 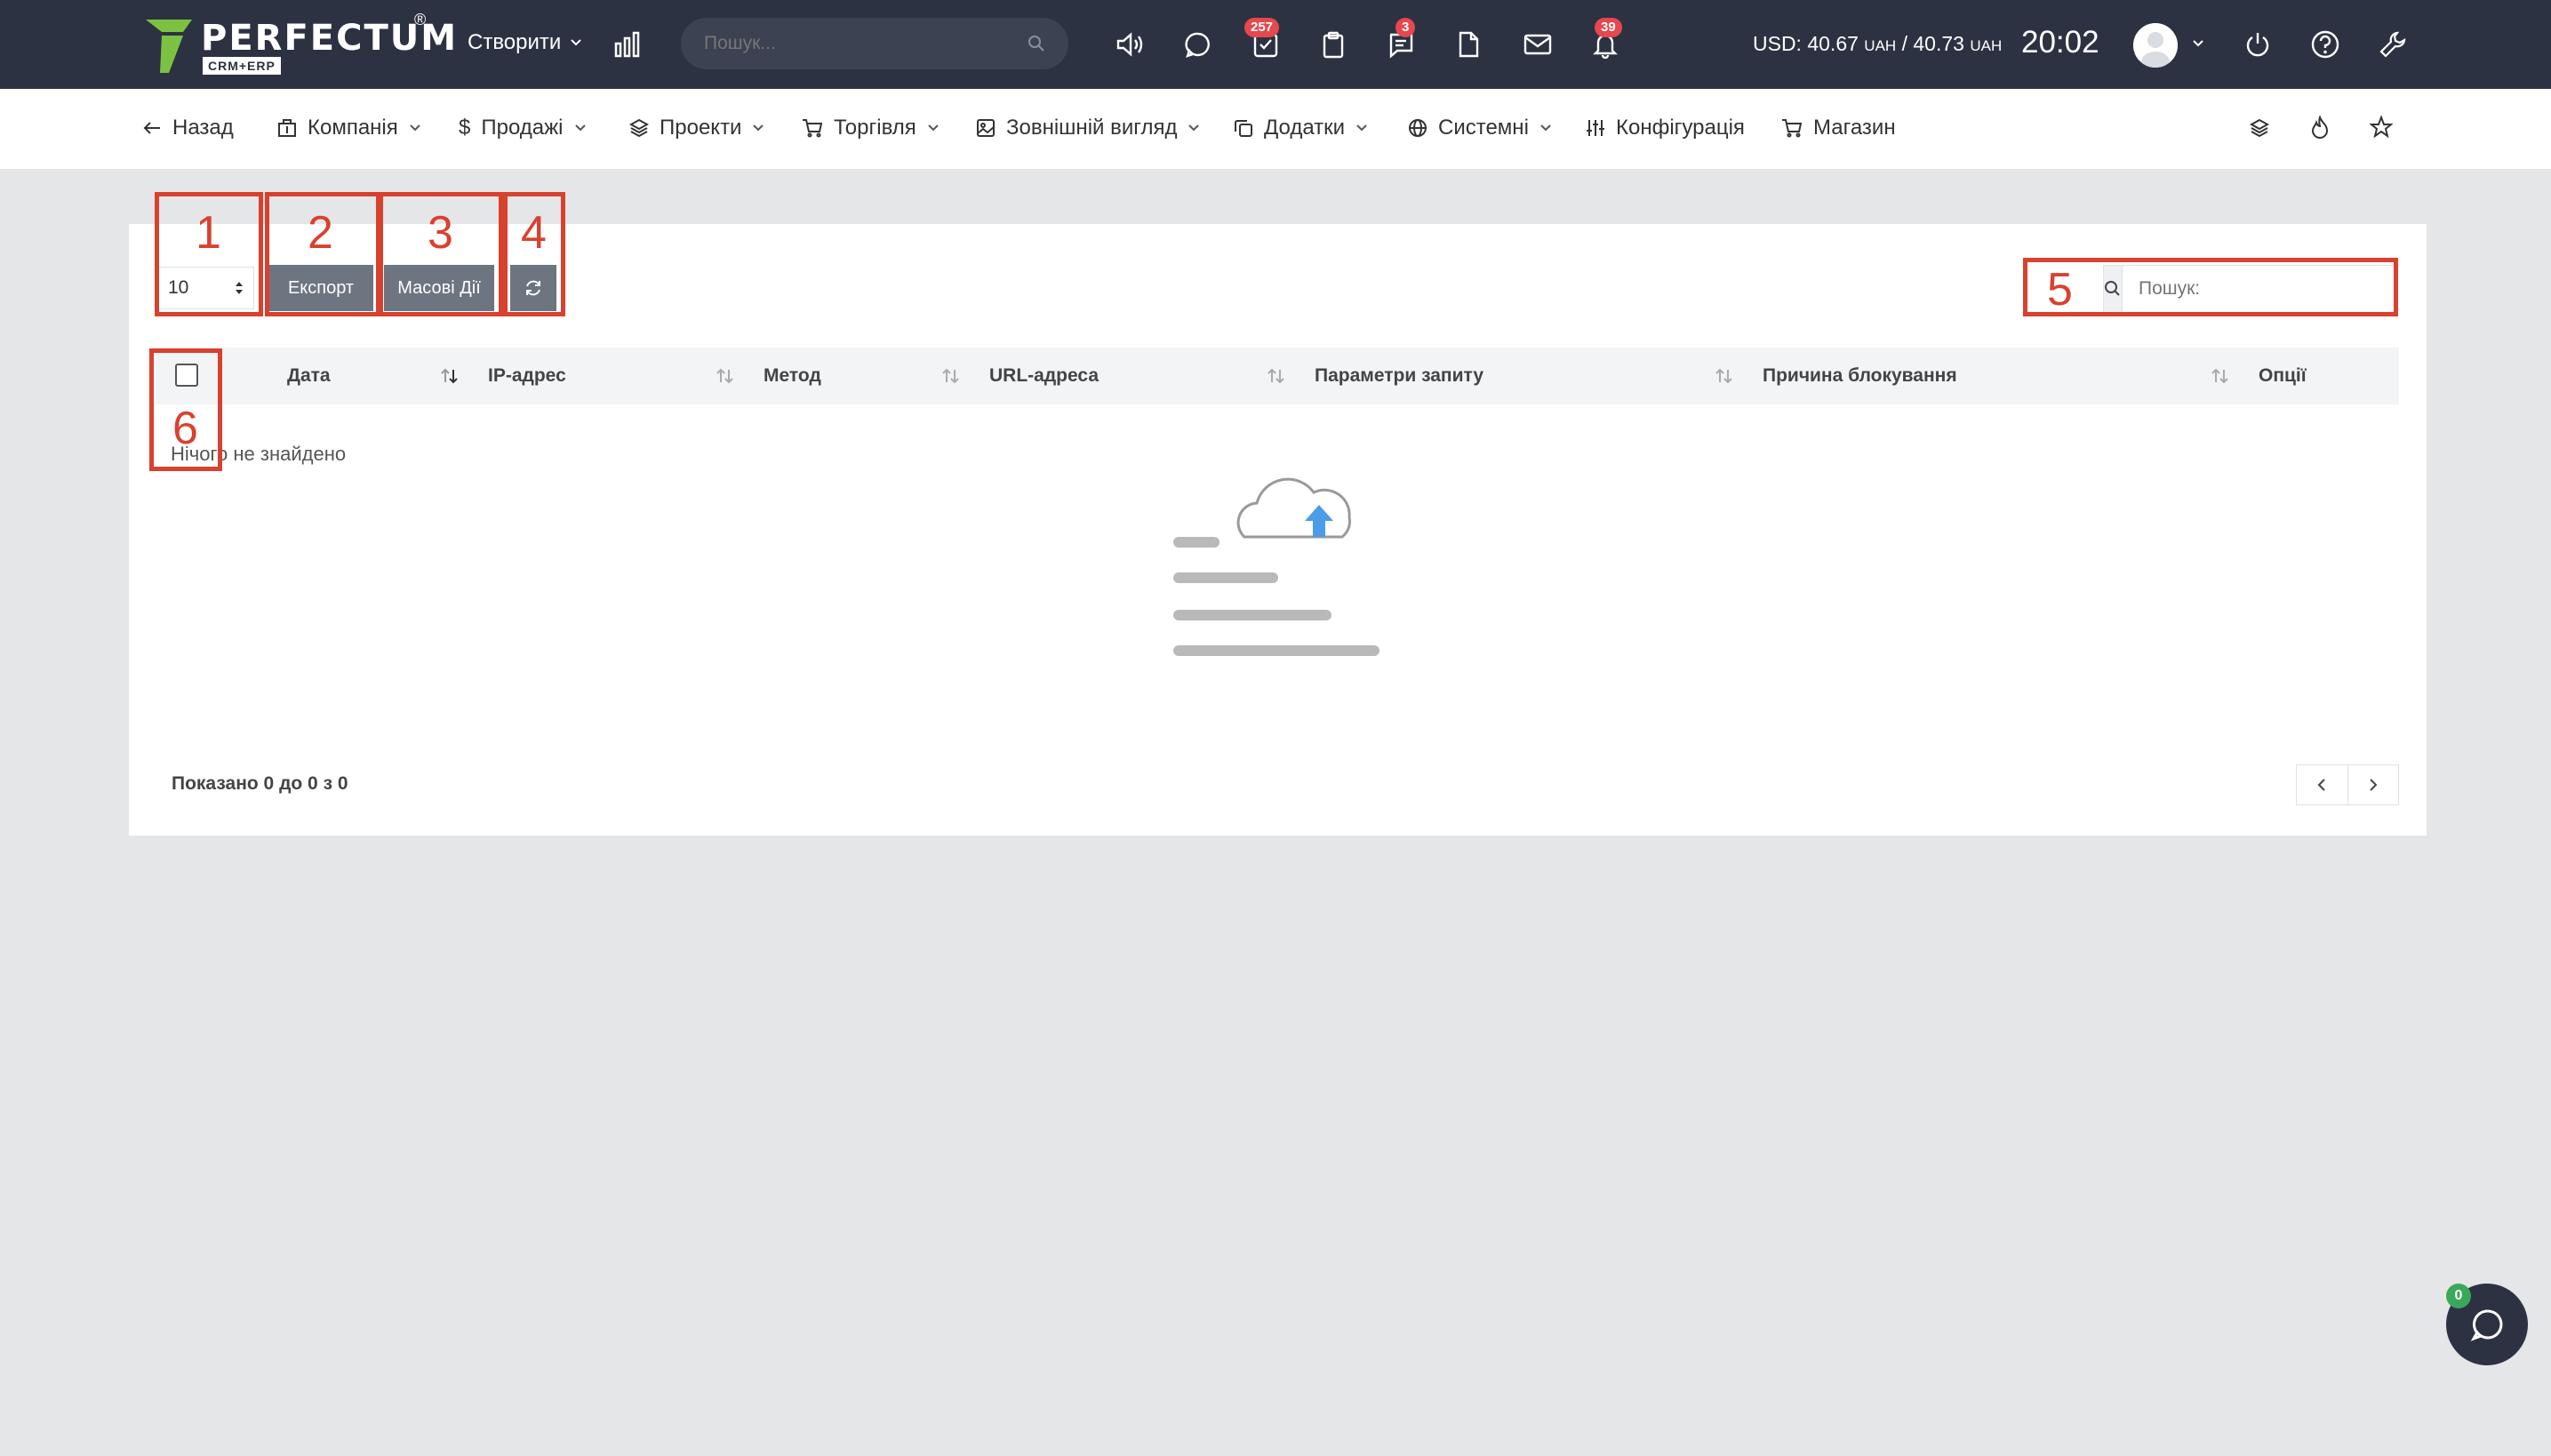 I want to click on nav-appearance: Зовнішній вигляд, so click(x=1088, y=128).